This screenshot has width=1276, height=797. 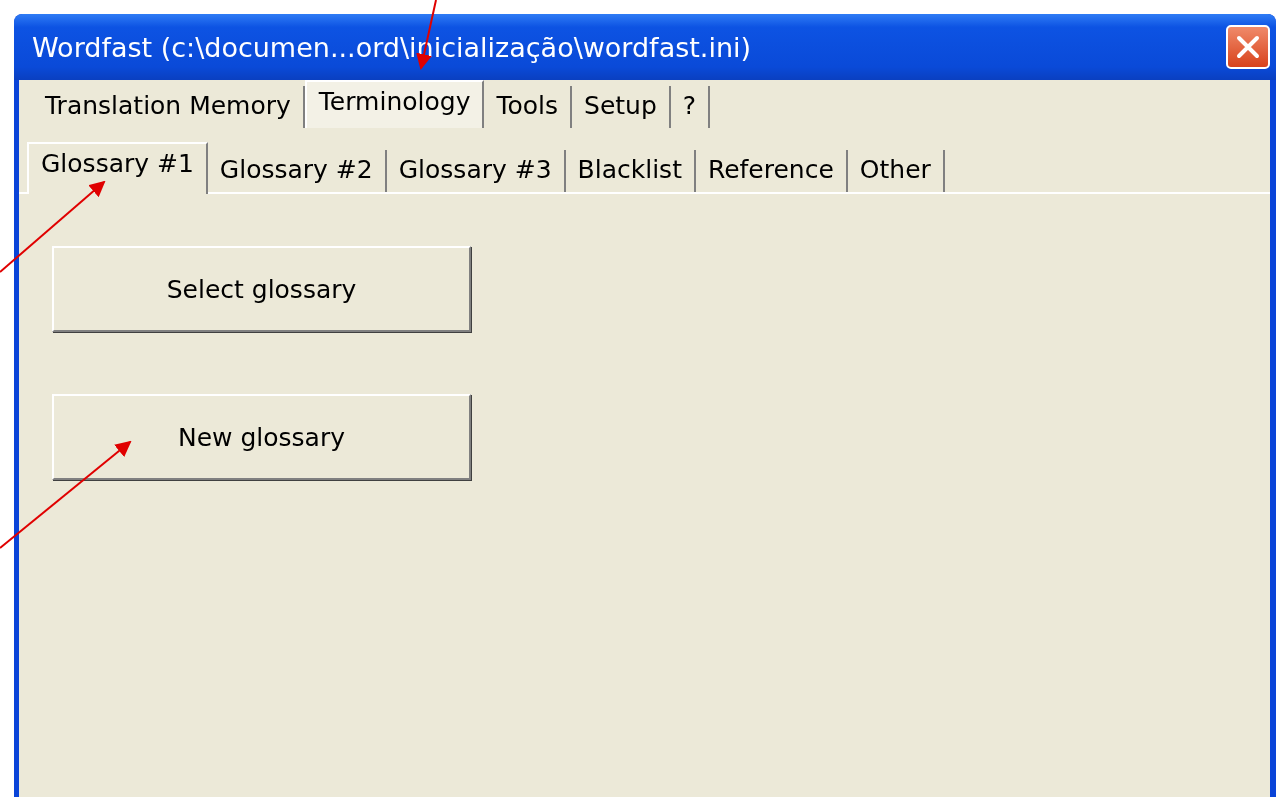 I want to click on dialog-button: Select glossary, so click(x=261, y=289).